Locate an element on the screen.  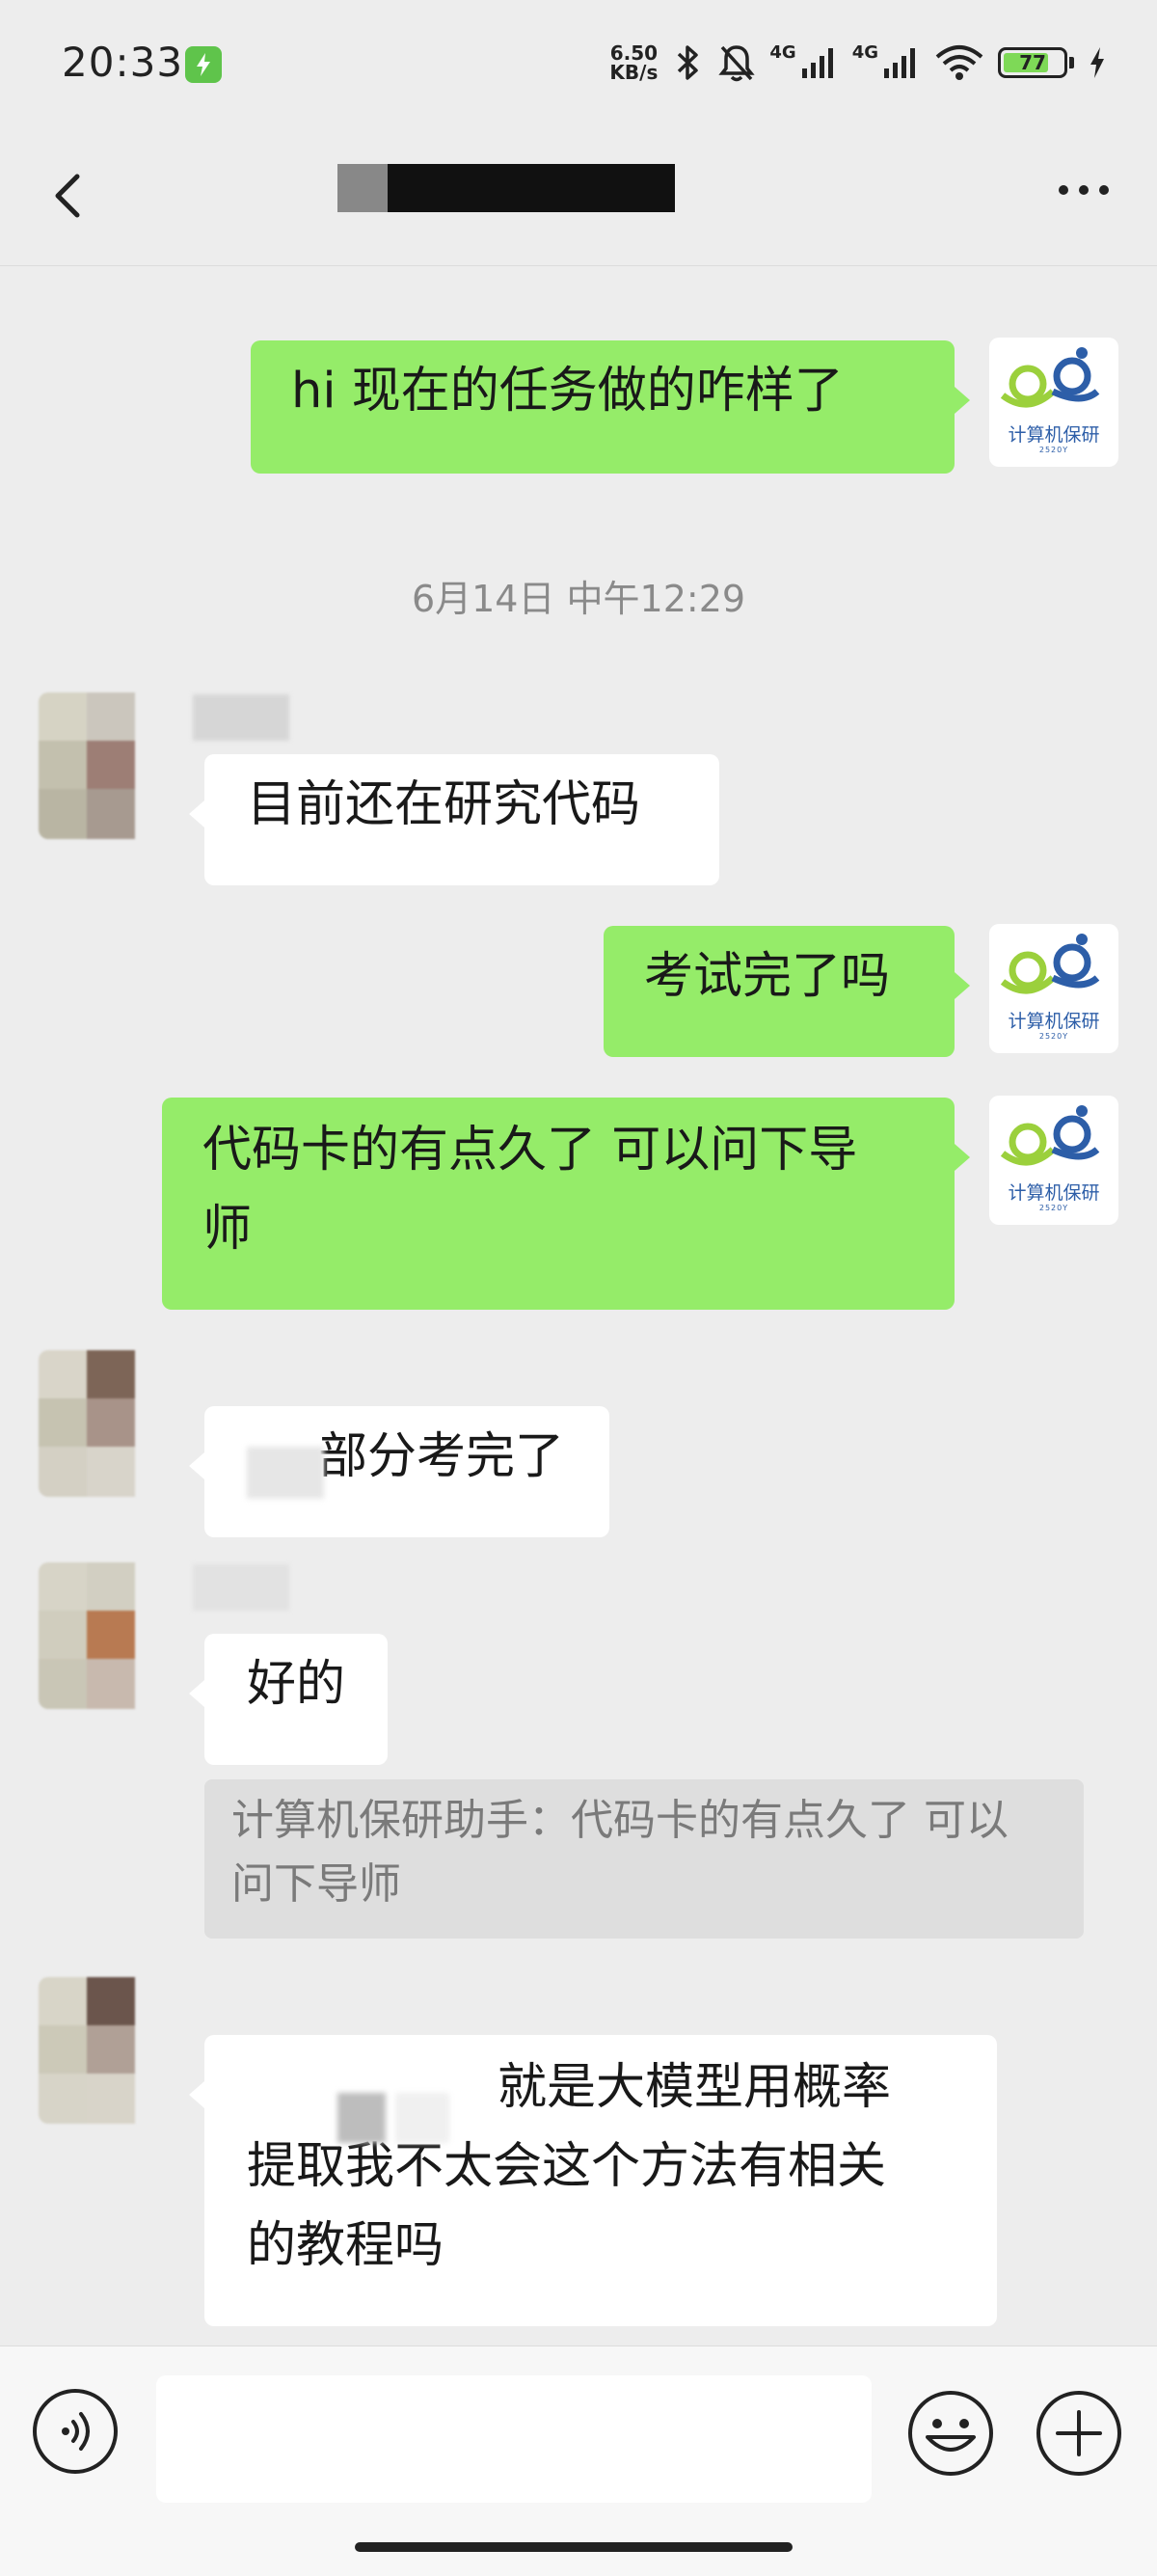
message-text-line: 师 is located at coordinates (227, 1229).